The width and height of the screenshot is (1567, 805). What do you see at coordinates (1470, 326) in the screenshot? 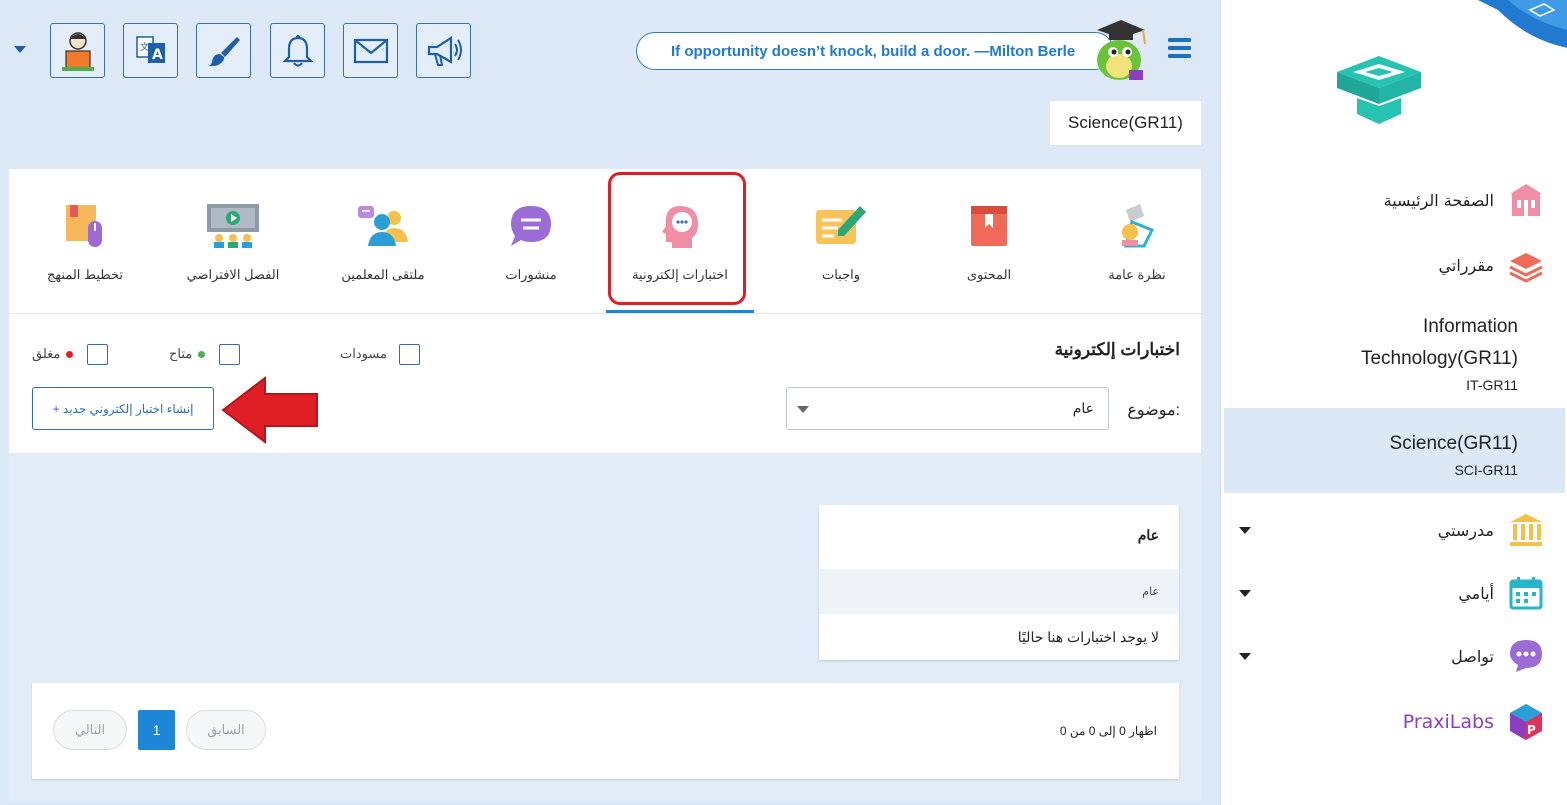
I see `course-name-line1: Information` at bounding box center [1470, 326].